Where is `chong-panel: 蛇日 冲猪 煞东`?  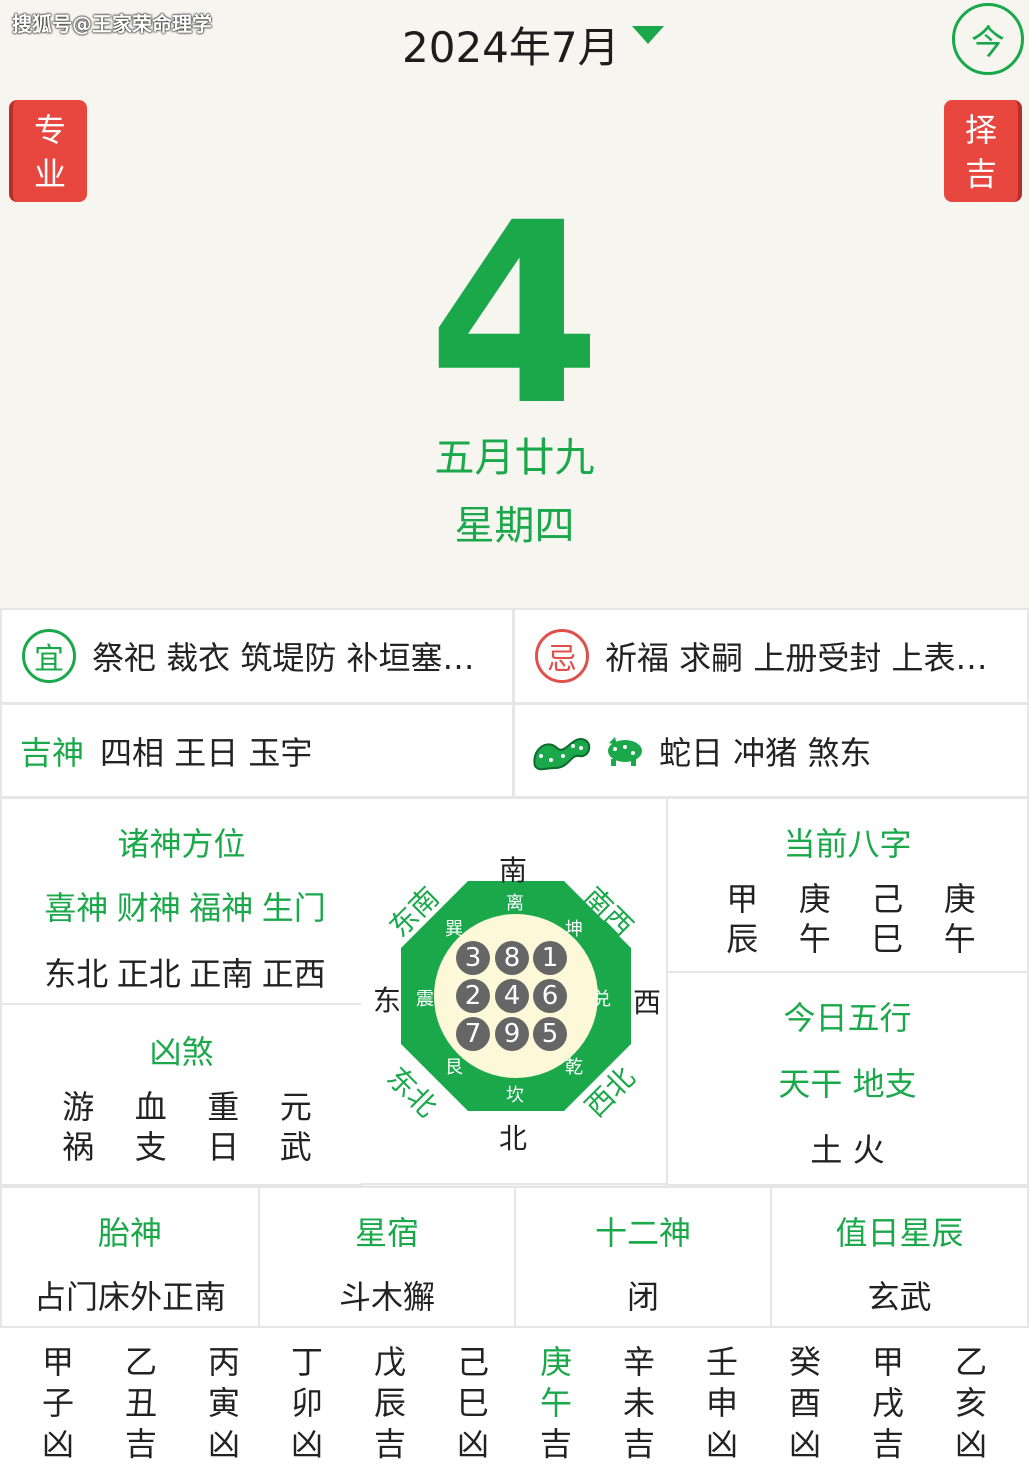
chong-panel: 蛇日 冲猪 煞东 is located at coordinates (771, 750).